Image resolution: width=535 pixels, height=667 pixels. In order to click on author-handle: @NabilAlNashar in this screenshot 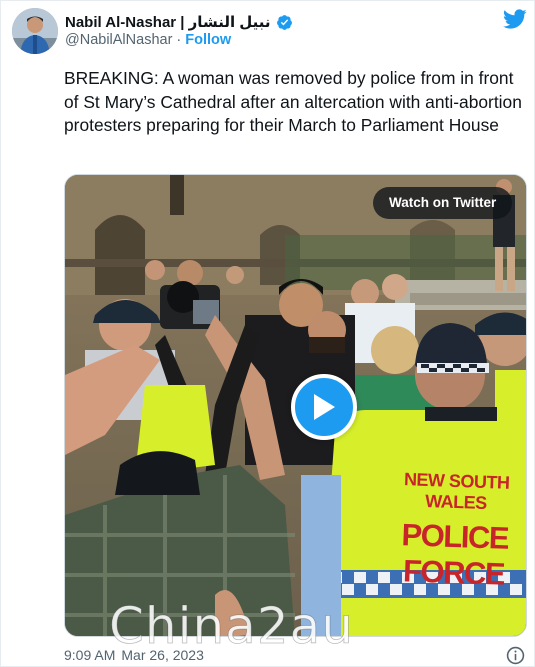, I will do `click(118, 40)`.